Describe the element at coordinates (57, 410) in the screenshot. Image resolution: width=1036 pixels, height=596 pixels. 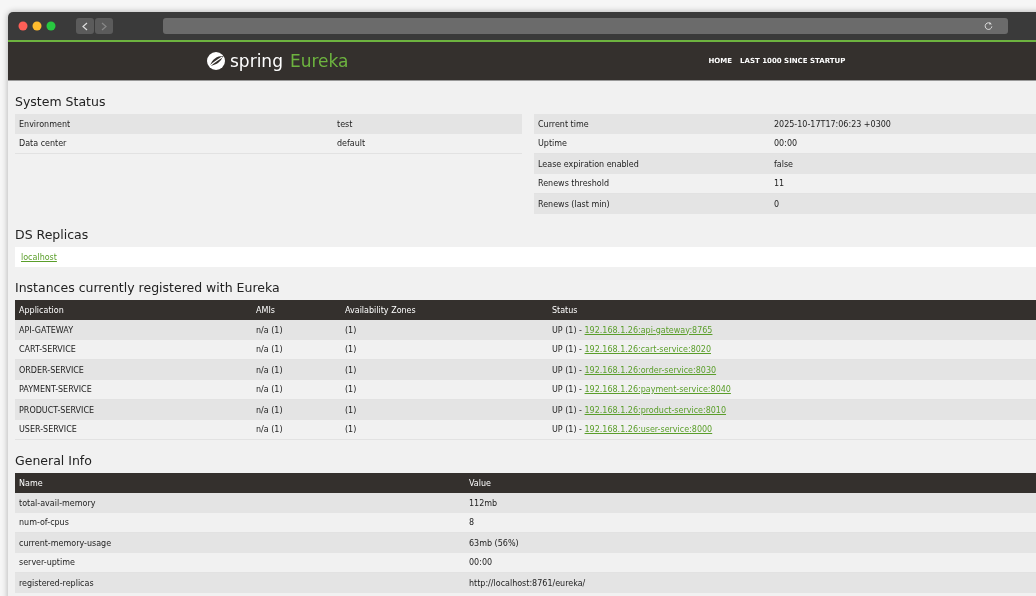
I see `table-cell-text: PRODUCT-SERVICE` at that location.